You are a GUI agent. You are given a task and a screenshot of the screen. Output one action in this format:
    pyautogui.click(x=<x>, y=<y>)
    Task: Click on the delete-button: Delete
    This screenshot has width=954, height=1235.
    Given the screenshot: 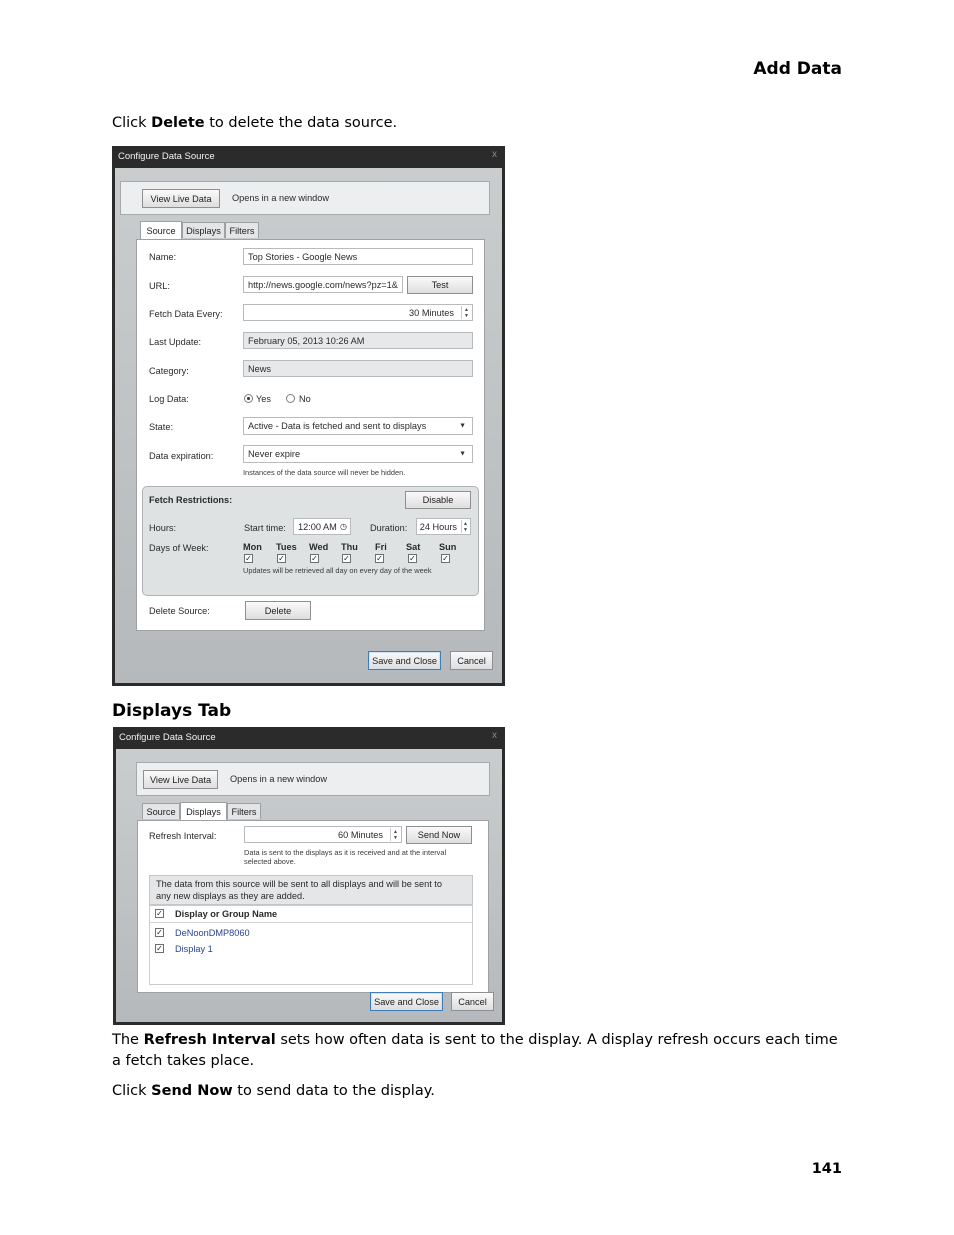 What is the action you would take?
    pyautogui.click(x=278, y=610)
    